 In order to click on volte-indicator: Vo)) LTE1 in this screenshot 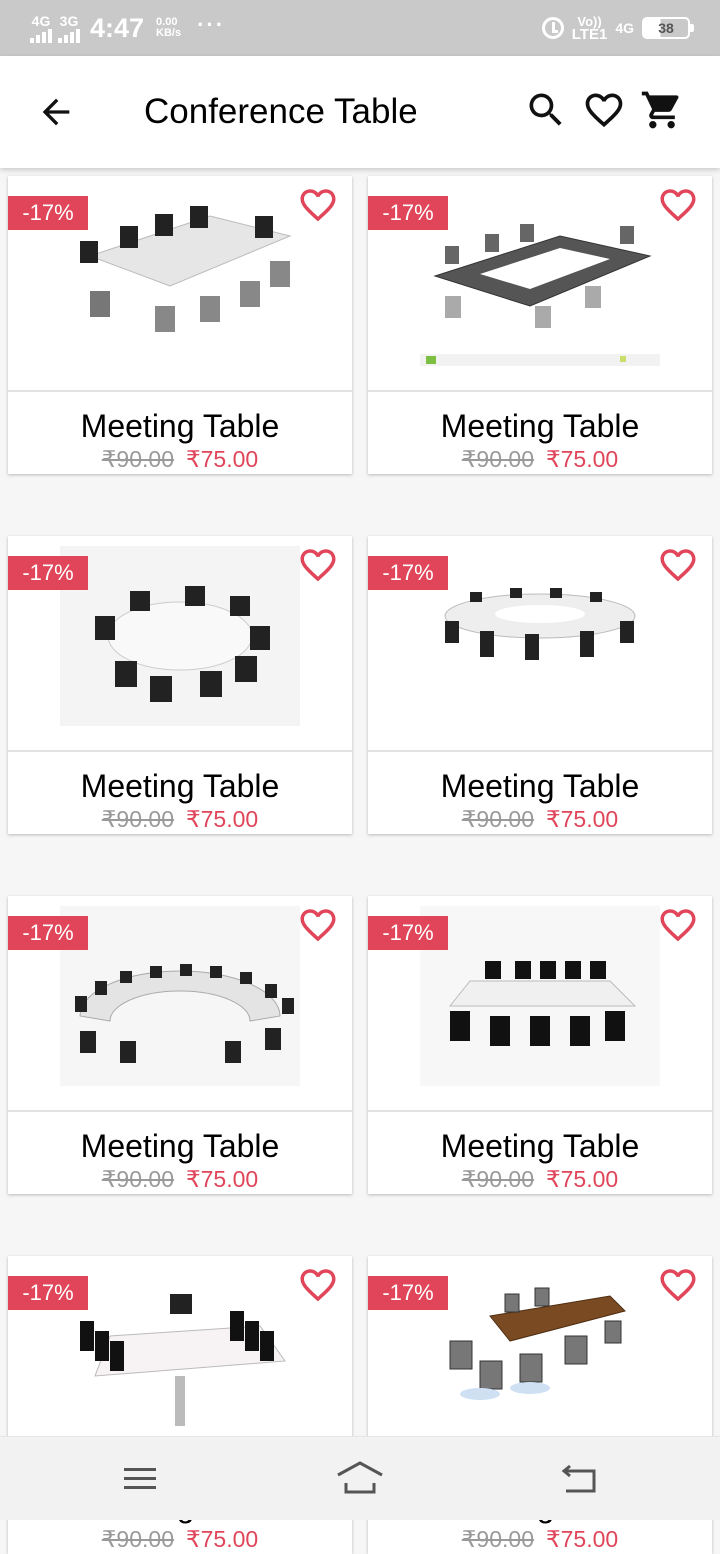, I will do `click(589, 28)`.